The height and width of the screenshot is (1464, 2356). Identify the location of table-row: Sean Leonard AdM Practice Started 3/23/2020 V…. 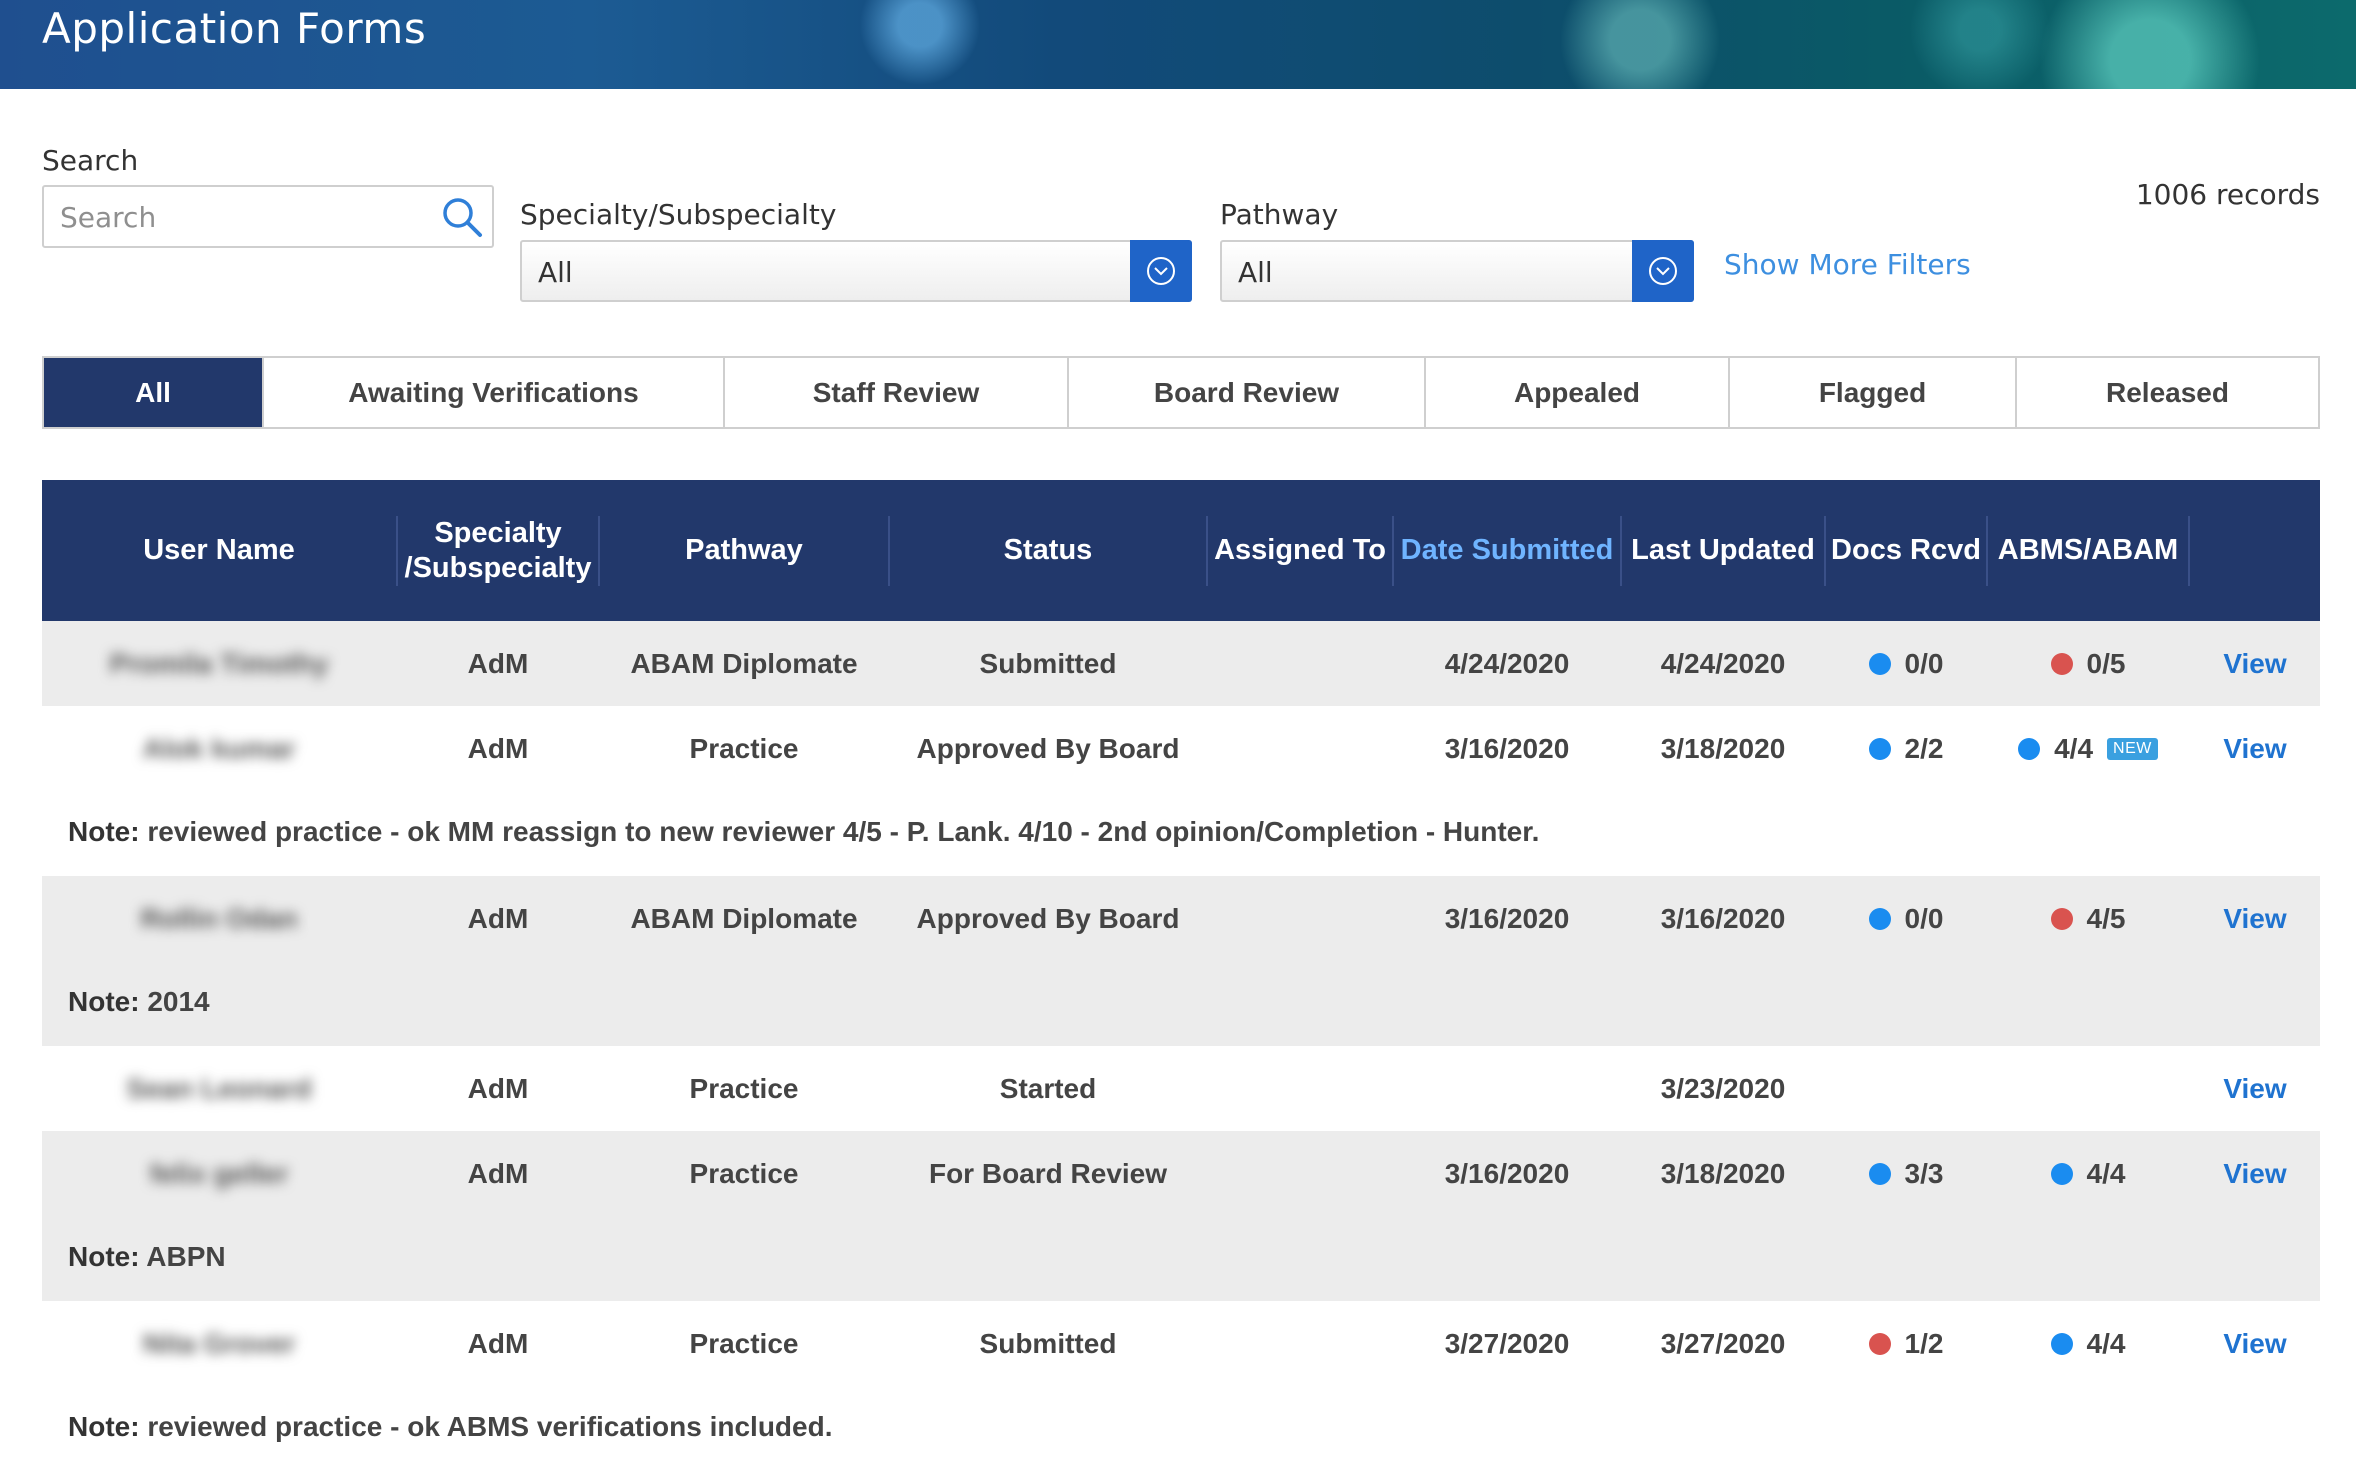
(1181, 1088).